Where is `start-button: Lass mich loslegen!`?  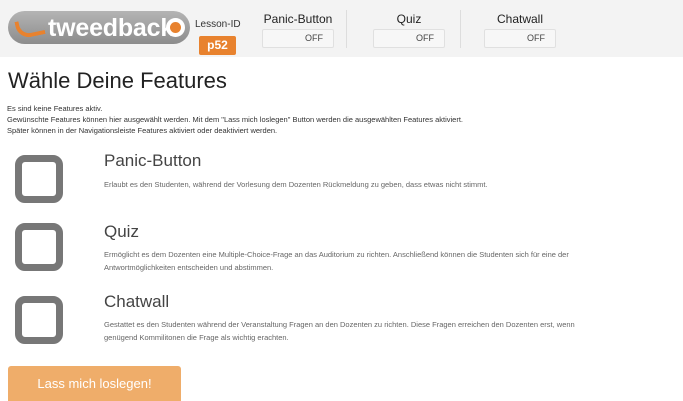
start-button: Lass mich loslegen! is located at coordinates (94, 383).